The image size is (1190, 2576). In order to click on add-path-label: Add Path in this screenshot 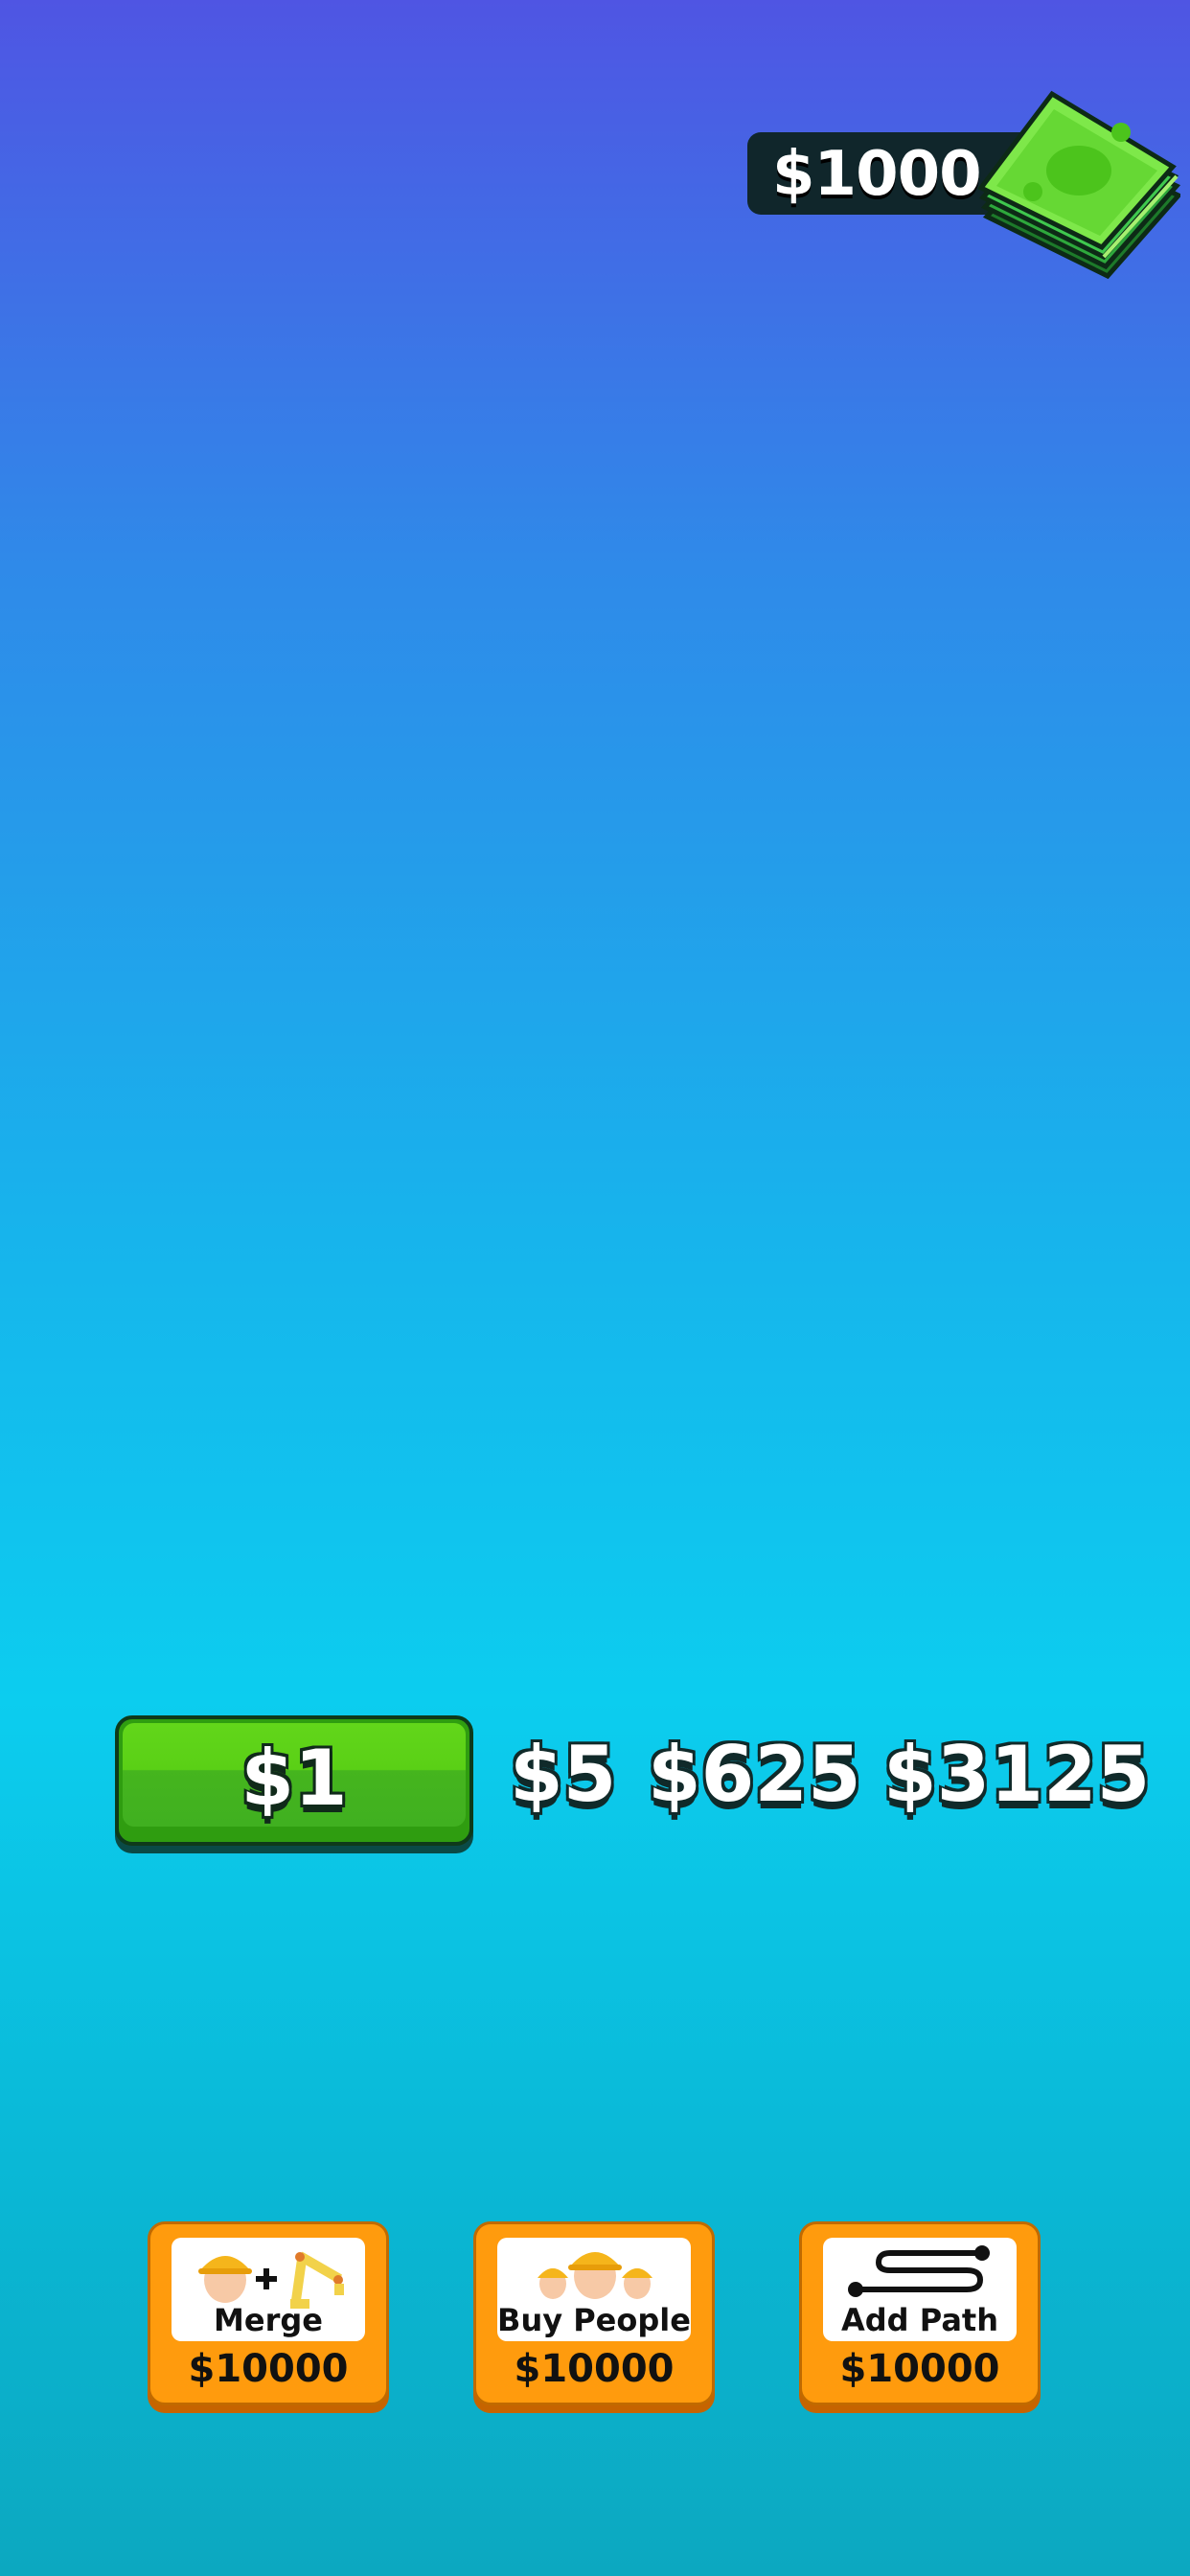, I will do `click(920, 2320)`.